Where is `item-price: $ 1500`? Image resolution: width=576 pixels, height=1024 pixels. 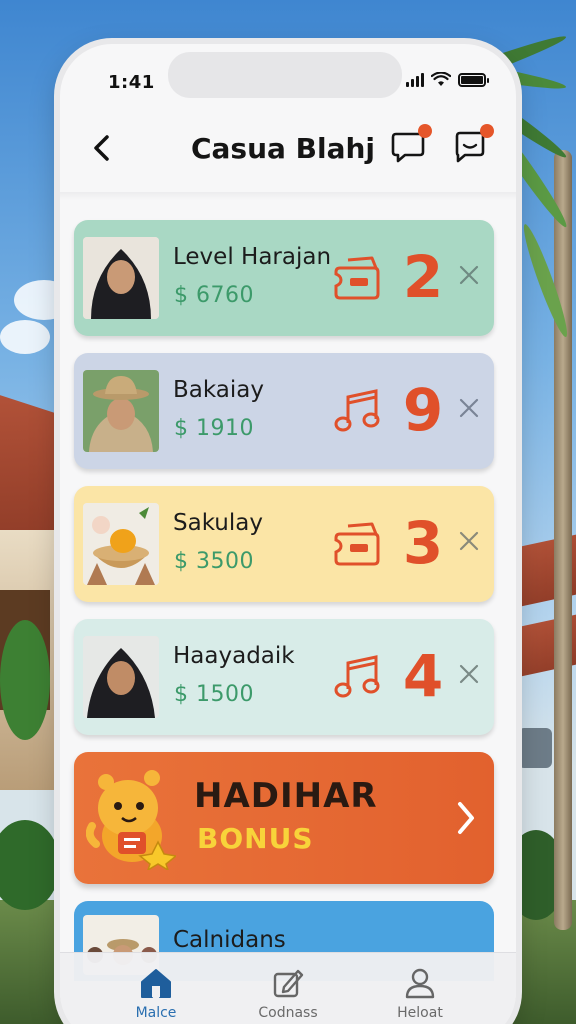 item-price: $ 1500 is located at coordinates (214, 694).